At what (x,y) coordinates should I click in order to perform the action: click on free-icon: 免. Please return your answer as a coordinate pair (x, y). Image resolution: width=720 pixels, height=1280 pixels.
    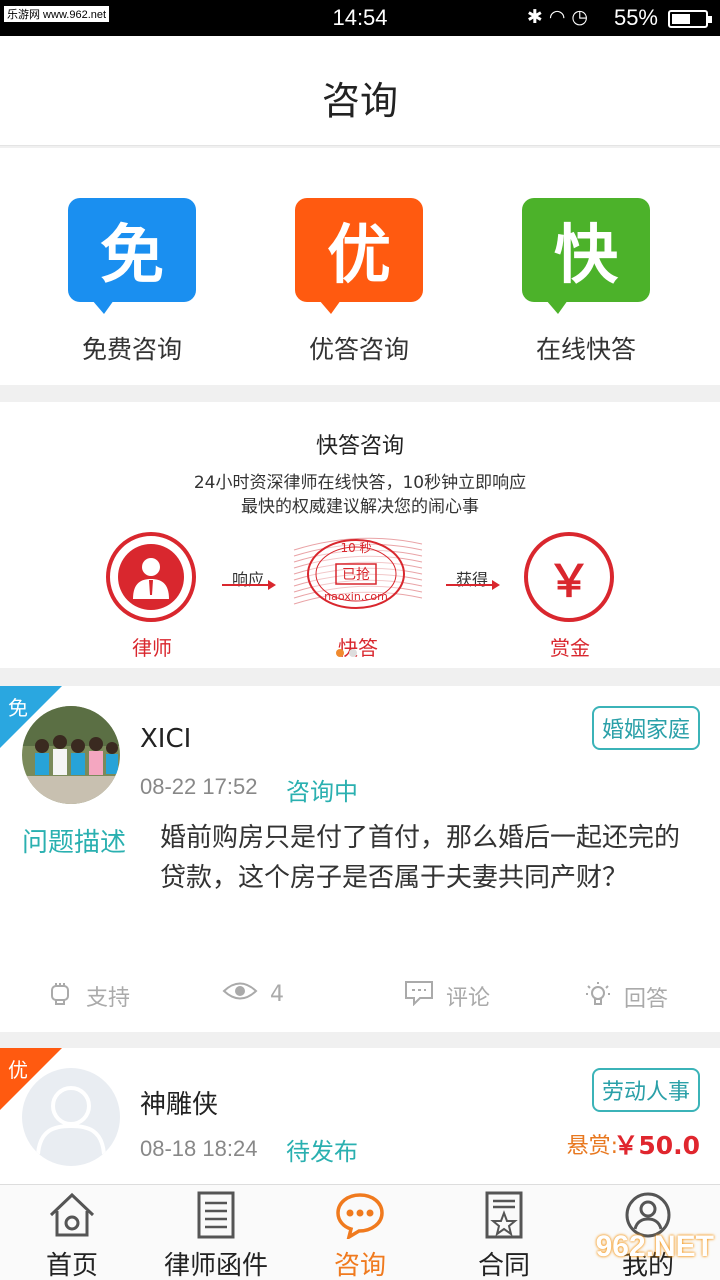
    Looking at the image, I should click on (132, 256).